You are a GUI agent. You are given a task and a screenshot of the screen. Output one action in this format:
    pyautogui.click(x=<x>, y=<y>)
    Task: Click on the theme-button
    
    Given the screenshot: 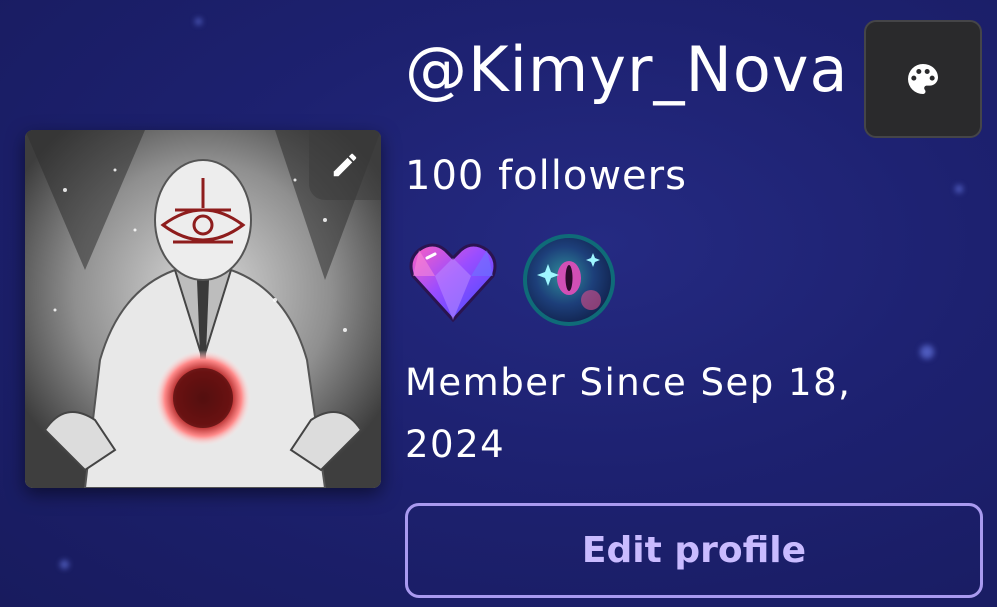 What is the action you would take?
    pyautogui.click(x=923, y=79)
    